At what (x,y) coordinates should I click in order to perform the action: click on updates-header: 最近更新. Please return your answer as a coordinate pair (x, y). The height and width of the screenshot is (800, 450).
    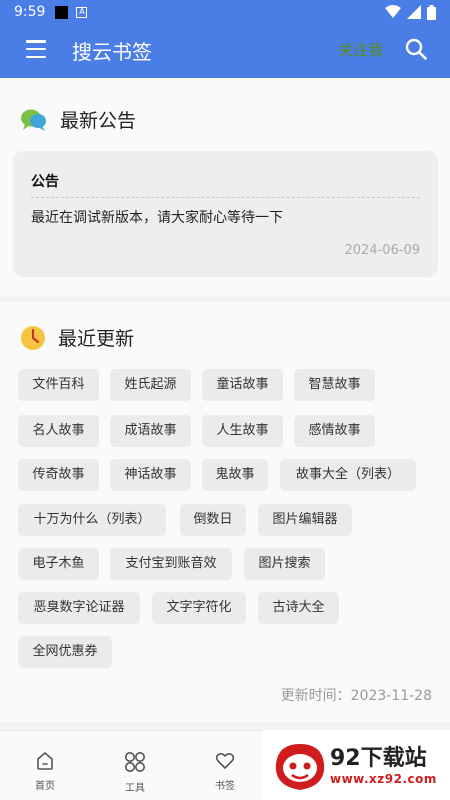
    Looking at the image, I should click on (77, 337).